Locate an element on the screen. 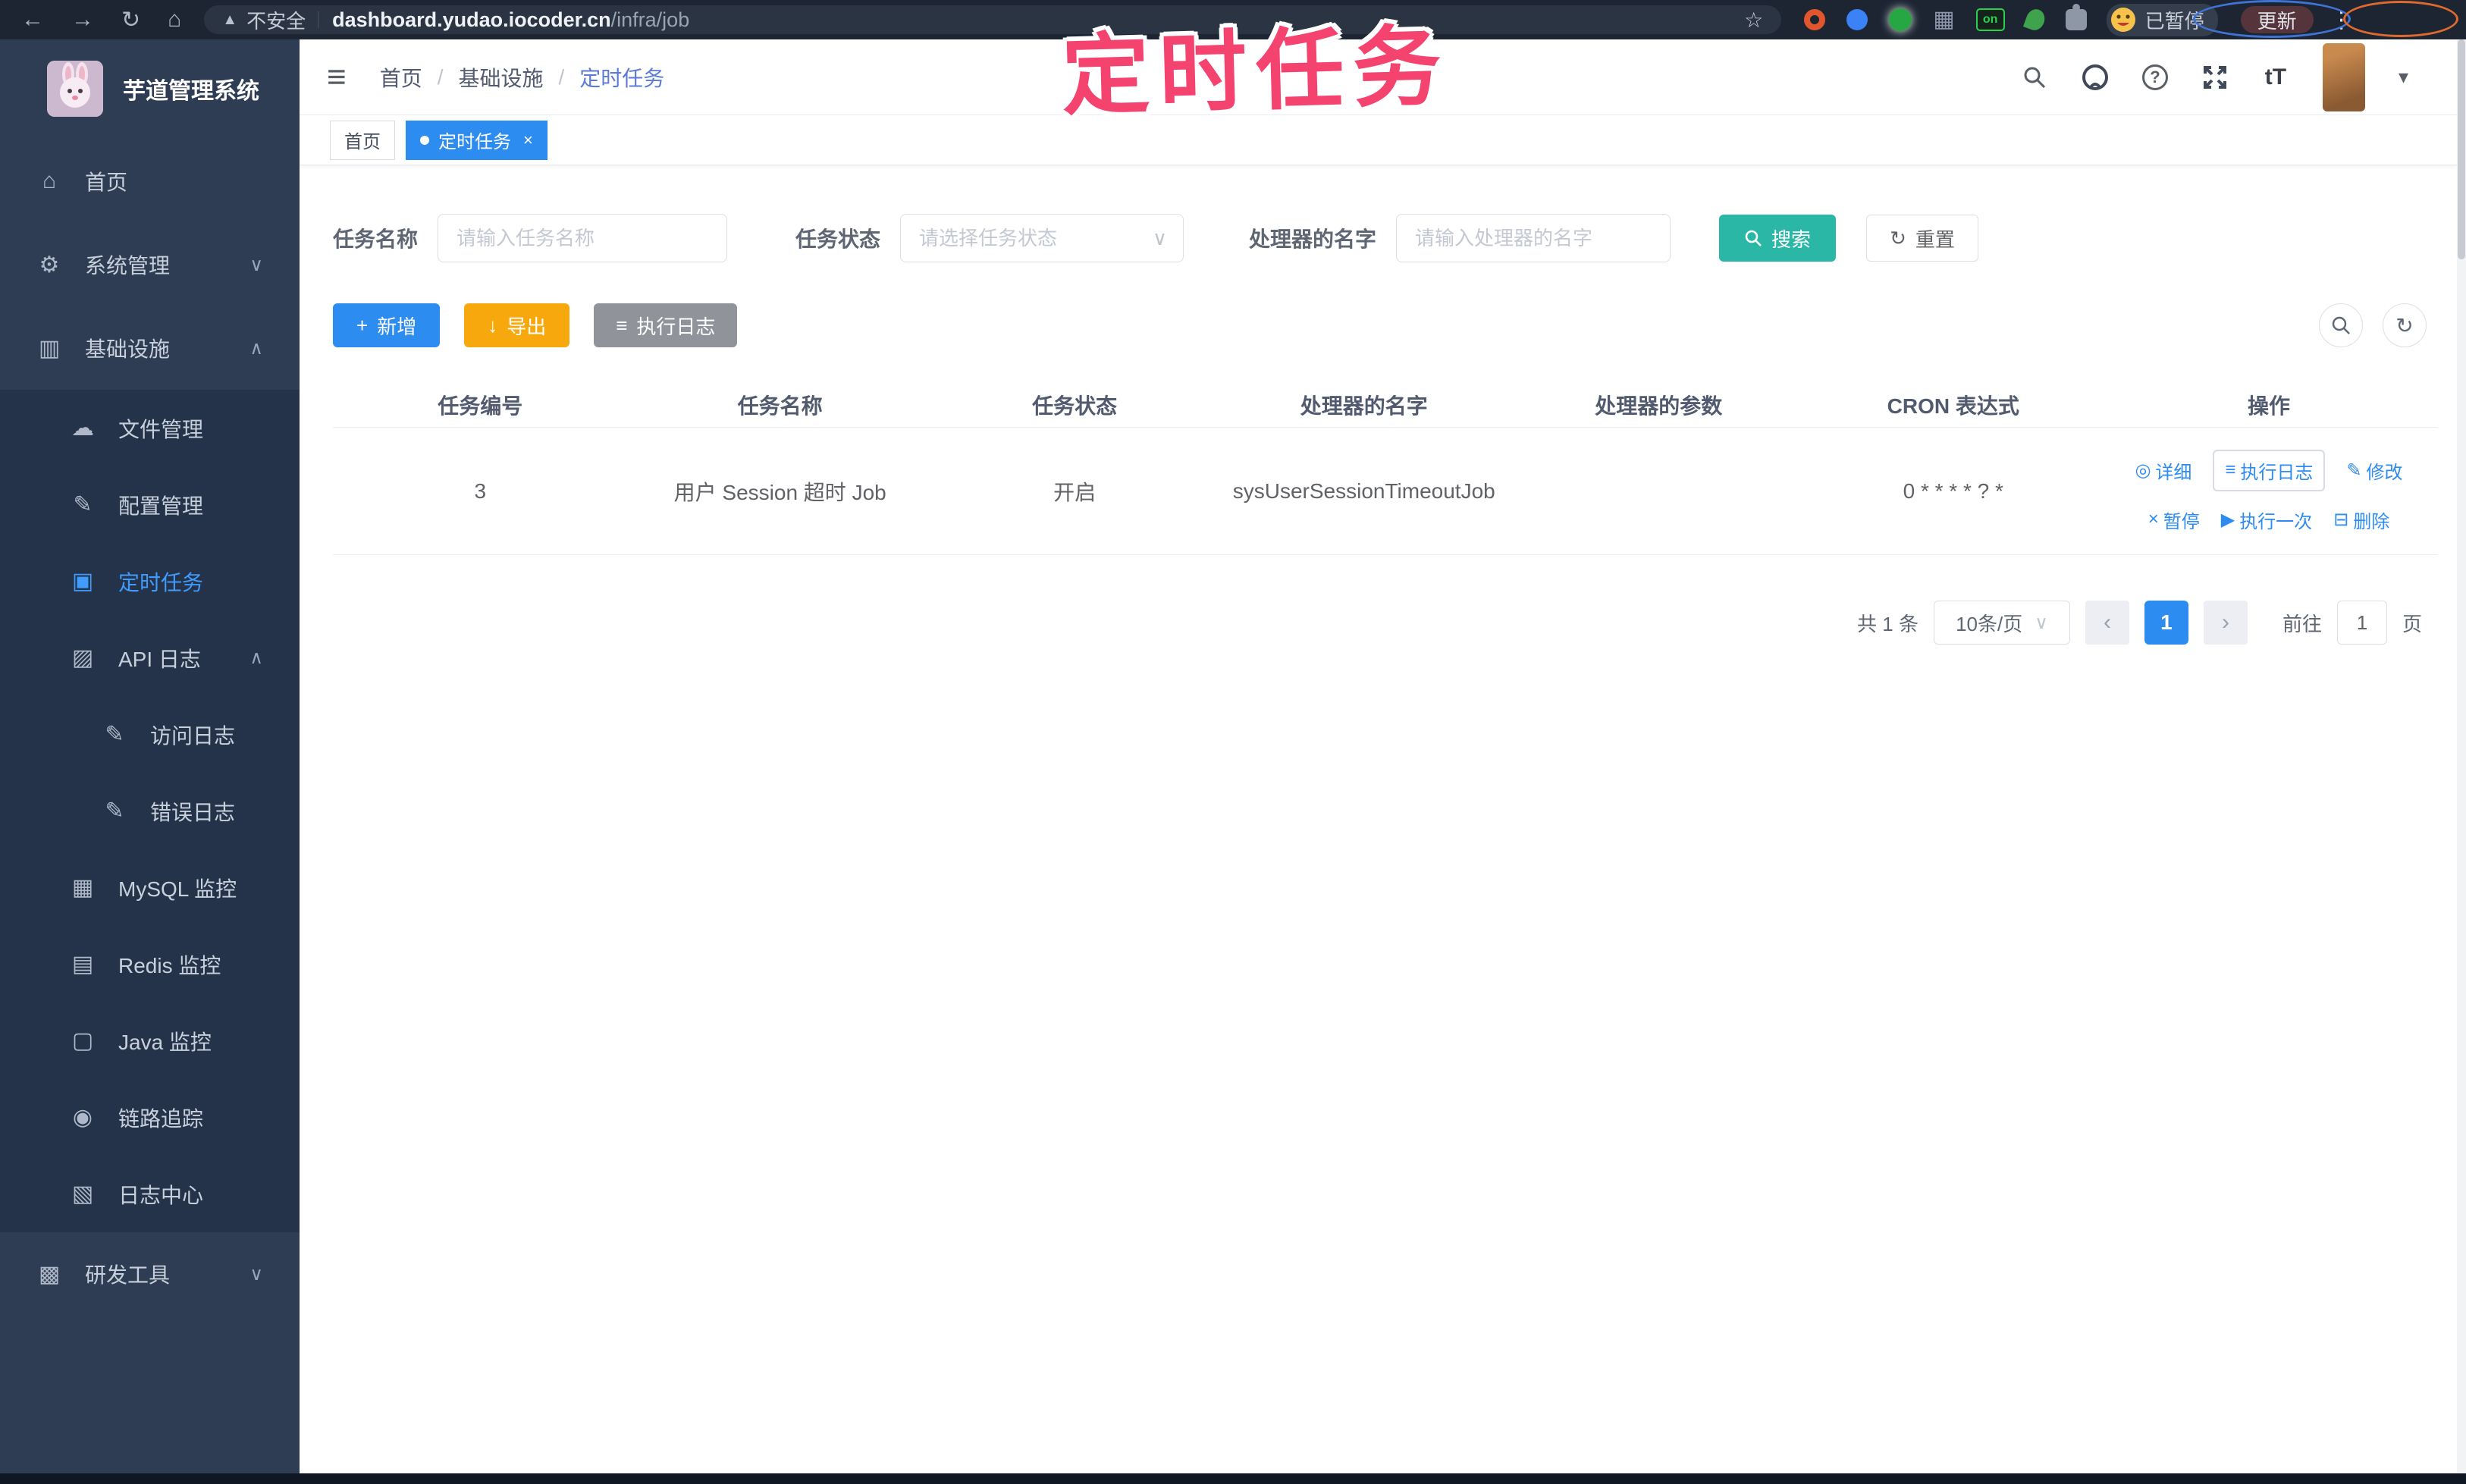 The width and height of the screenshot is (2466, 1484). extension-on-badge-icon: on is located at coordinates (1990, 19).